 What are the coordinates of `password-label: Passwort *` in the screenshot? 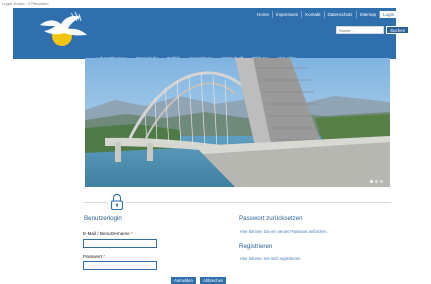 It's located at (94, 256).